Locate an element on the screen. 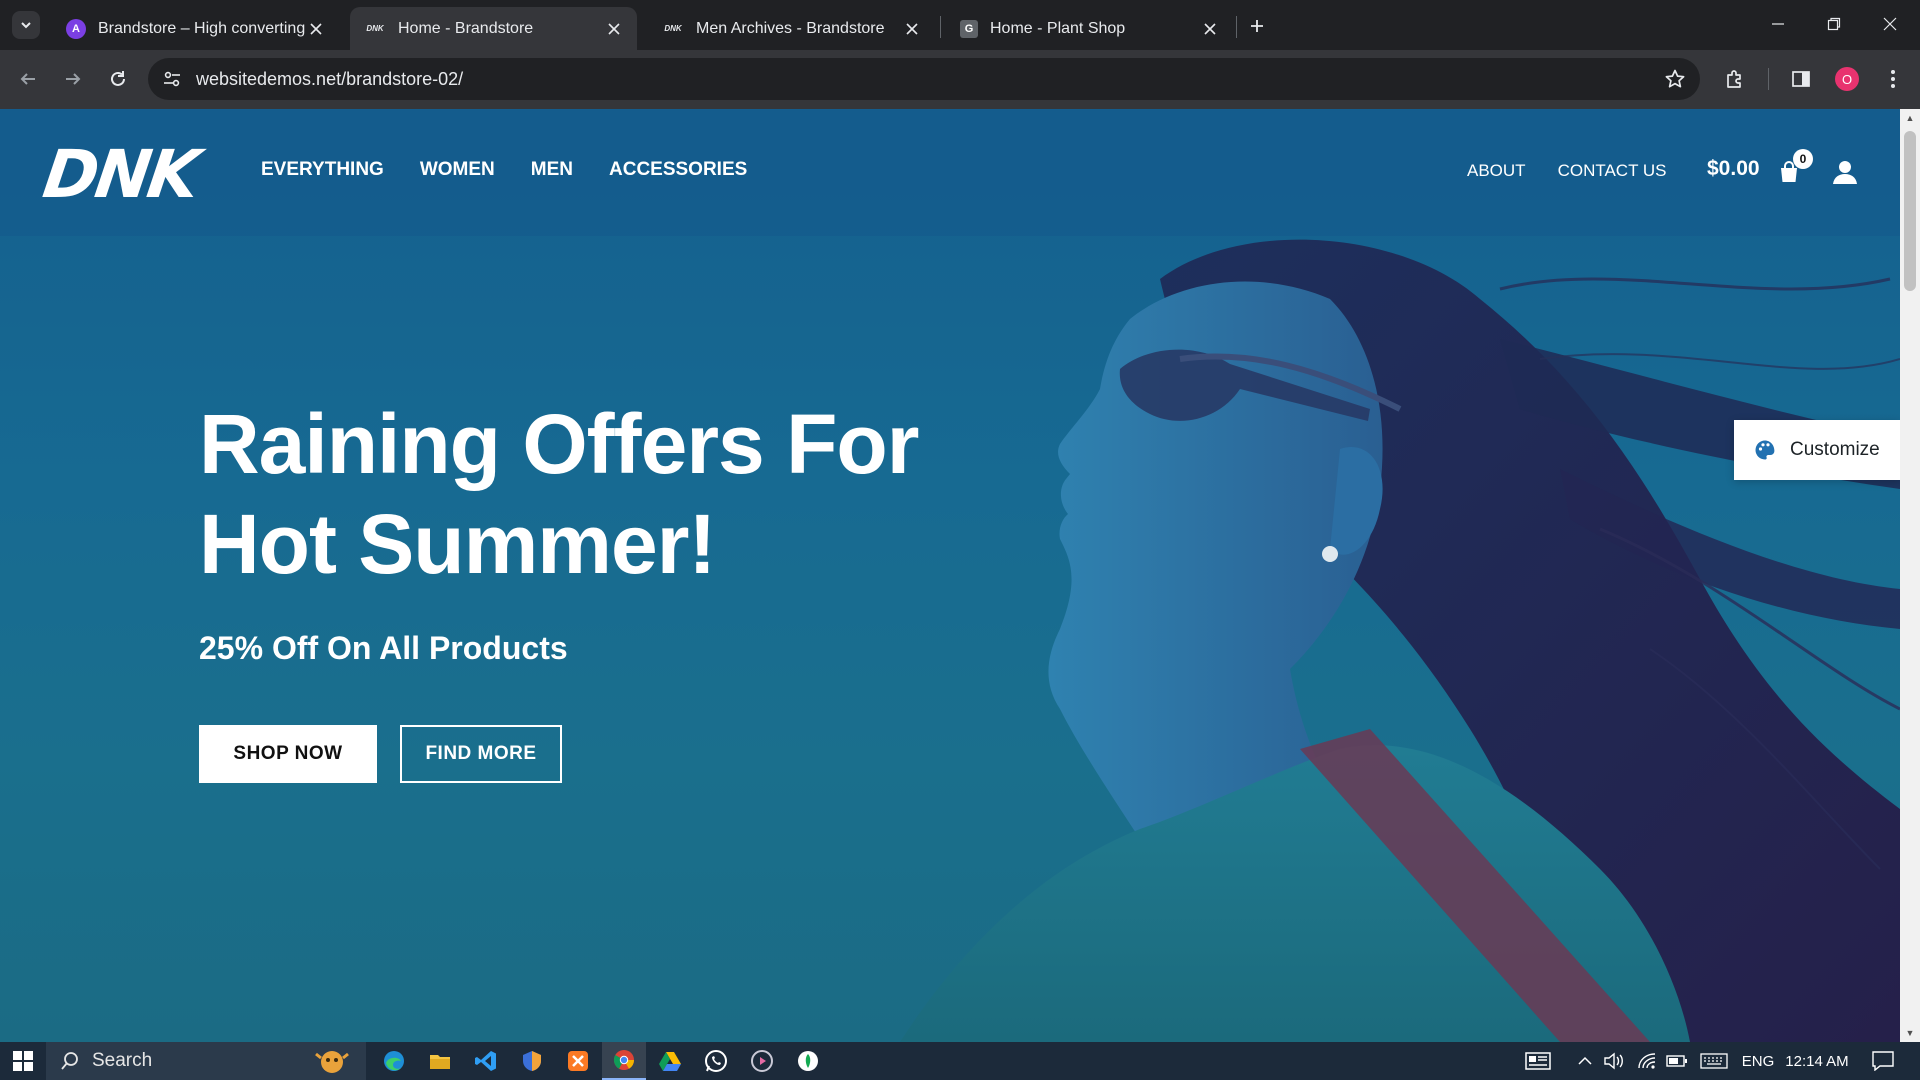  puzzle-icon is located at coordinates (1734, 79).